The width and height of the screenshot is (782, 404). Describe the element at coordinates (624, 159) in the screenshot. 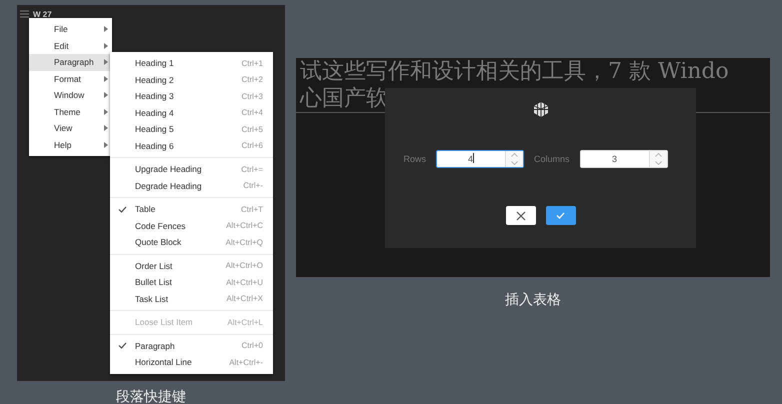

I see `number-field: 3` at that location.